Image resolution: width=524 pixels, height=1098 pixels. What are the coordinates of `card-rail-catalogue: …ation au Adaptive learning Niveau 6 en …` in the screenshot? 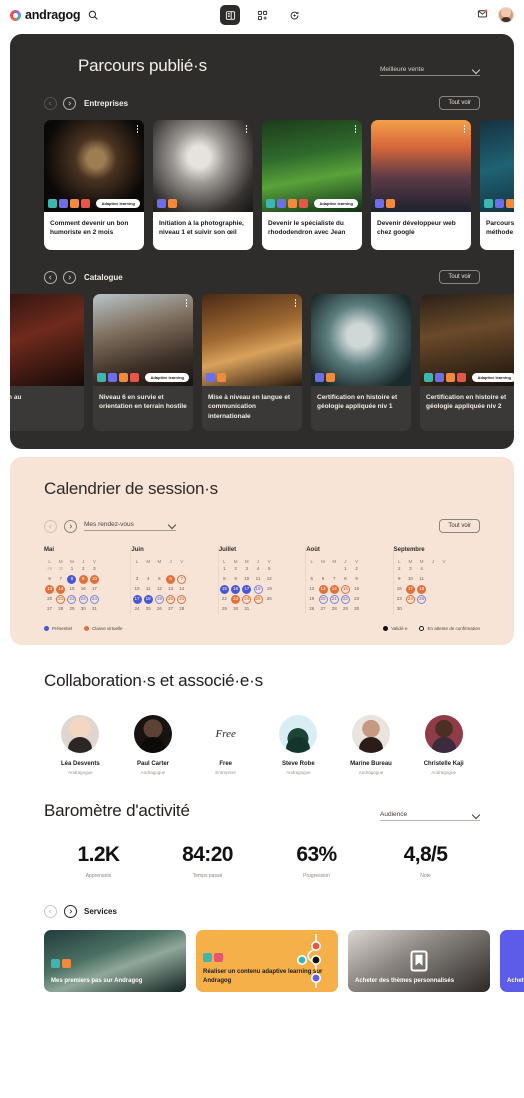 It's located at (262, 363).